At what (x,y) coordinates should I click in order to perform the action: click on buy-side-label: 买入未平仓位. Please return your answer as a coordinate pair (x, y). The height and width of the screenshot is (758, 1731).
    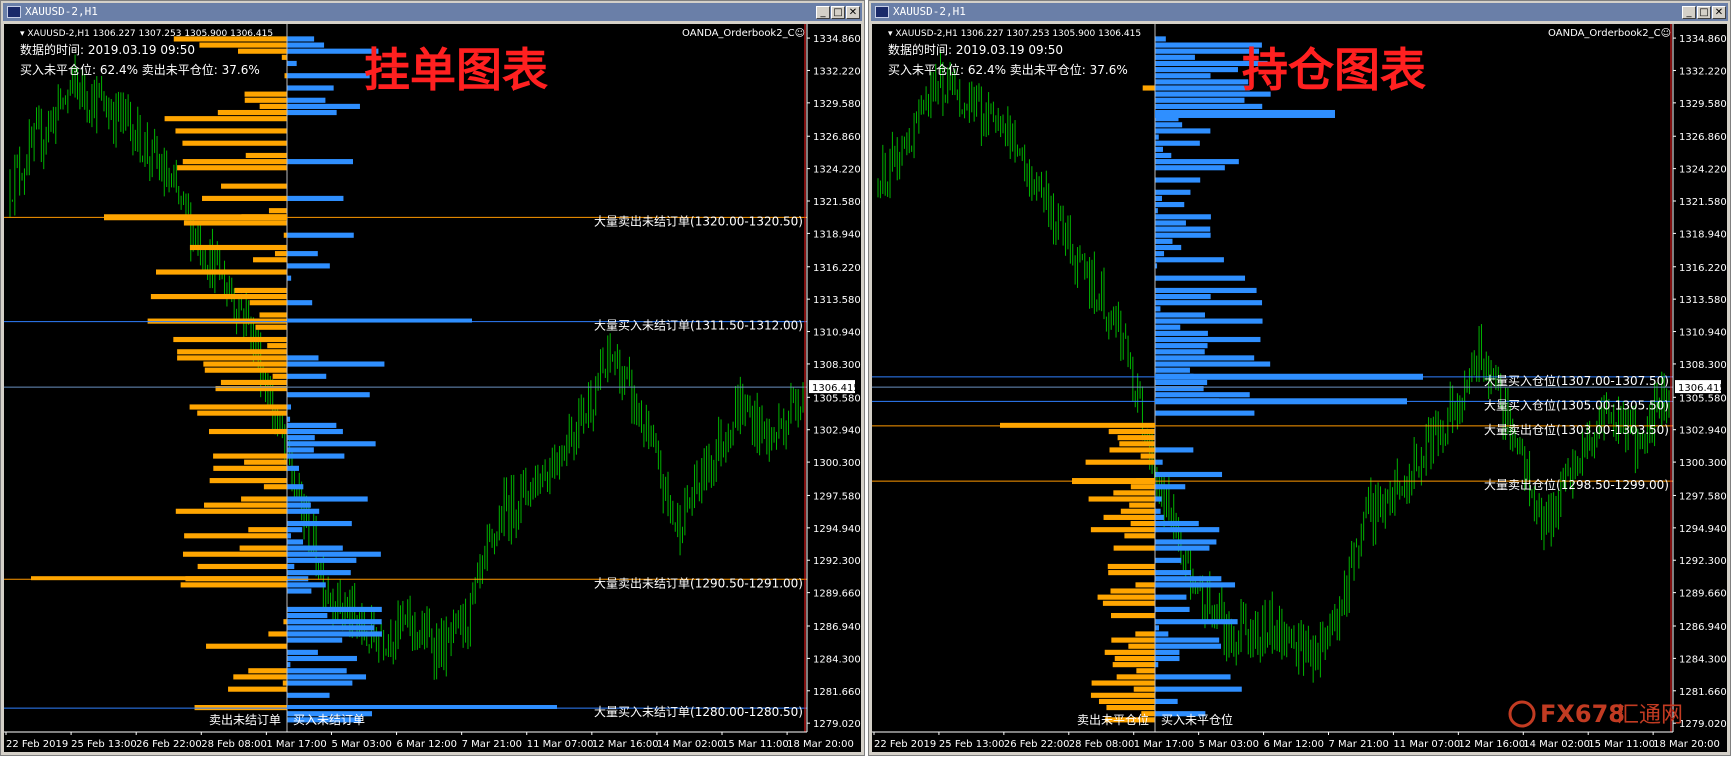
    Looking at the image, I should click on (1197, 719).